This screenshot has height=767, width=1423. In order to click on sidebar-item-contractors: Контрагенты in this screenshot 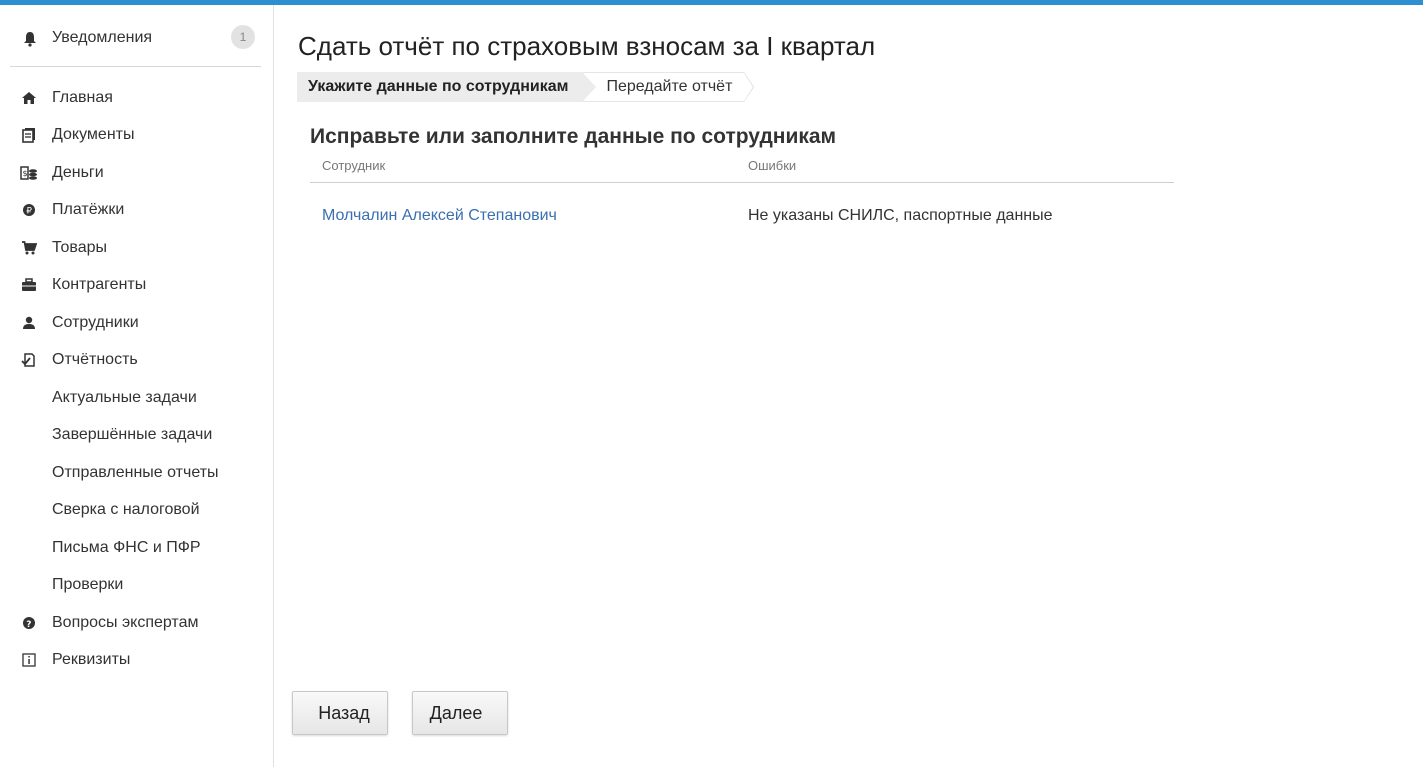, I will do `click(136, 286)`.